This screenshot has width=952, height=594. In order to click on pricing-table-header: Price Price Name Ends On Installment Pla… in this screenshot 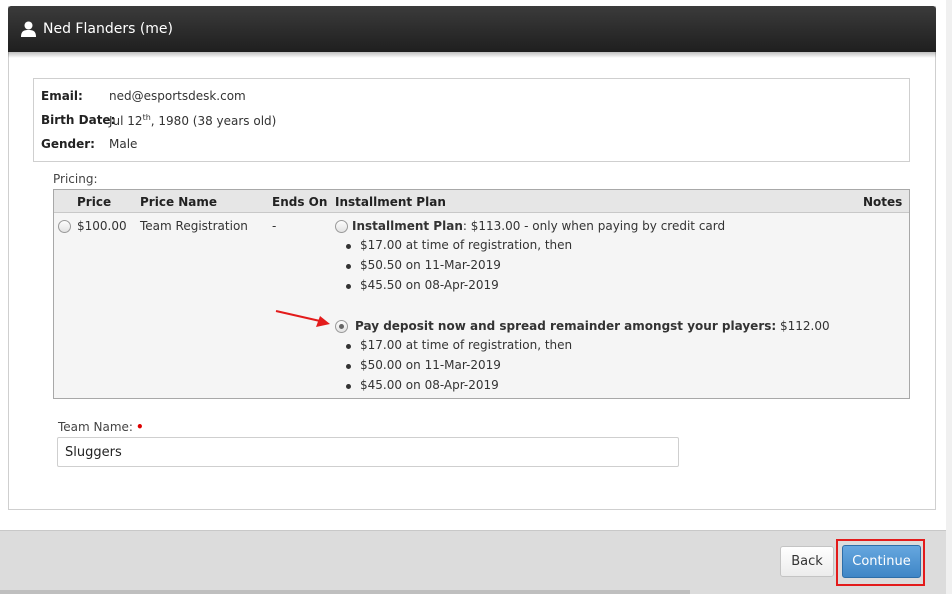, I will do `click(481, 201)`.